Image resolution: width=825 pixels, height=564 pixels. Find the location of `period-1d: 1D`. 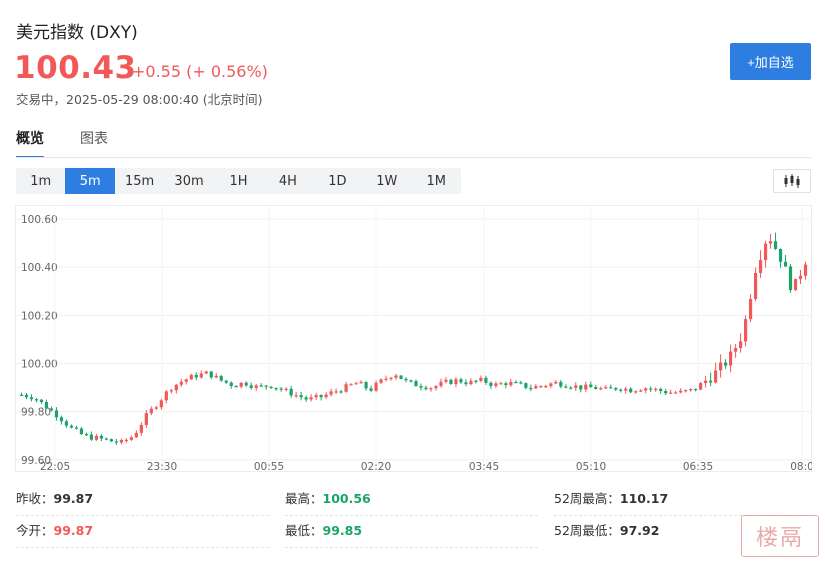

period-1d: 1D is located at coordinates (337, 181).